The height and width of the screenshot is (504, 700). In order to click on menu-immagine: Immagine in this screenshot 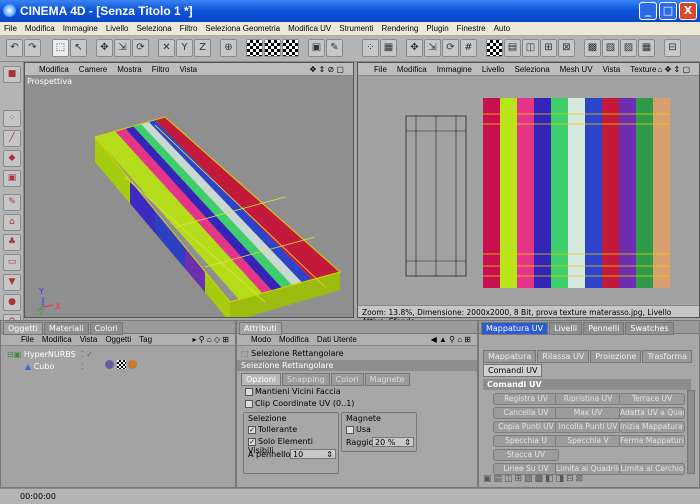, I will do `click(80, 27)`.